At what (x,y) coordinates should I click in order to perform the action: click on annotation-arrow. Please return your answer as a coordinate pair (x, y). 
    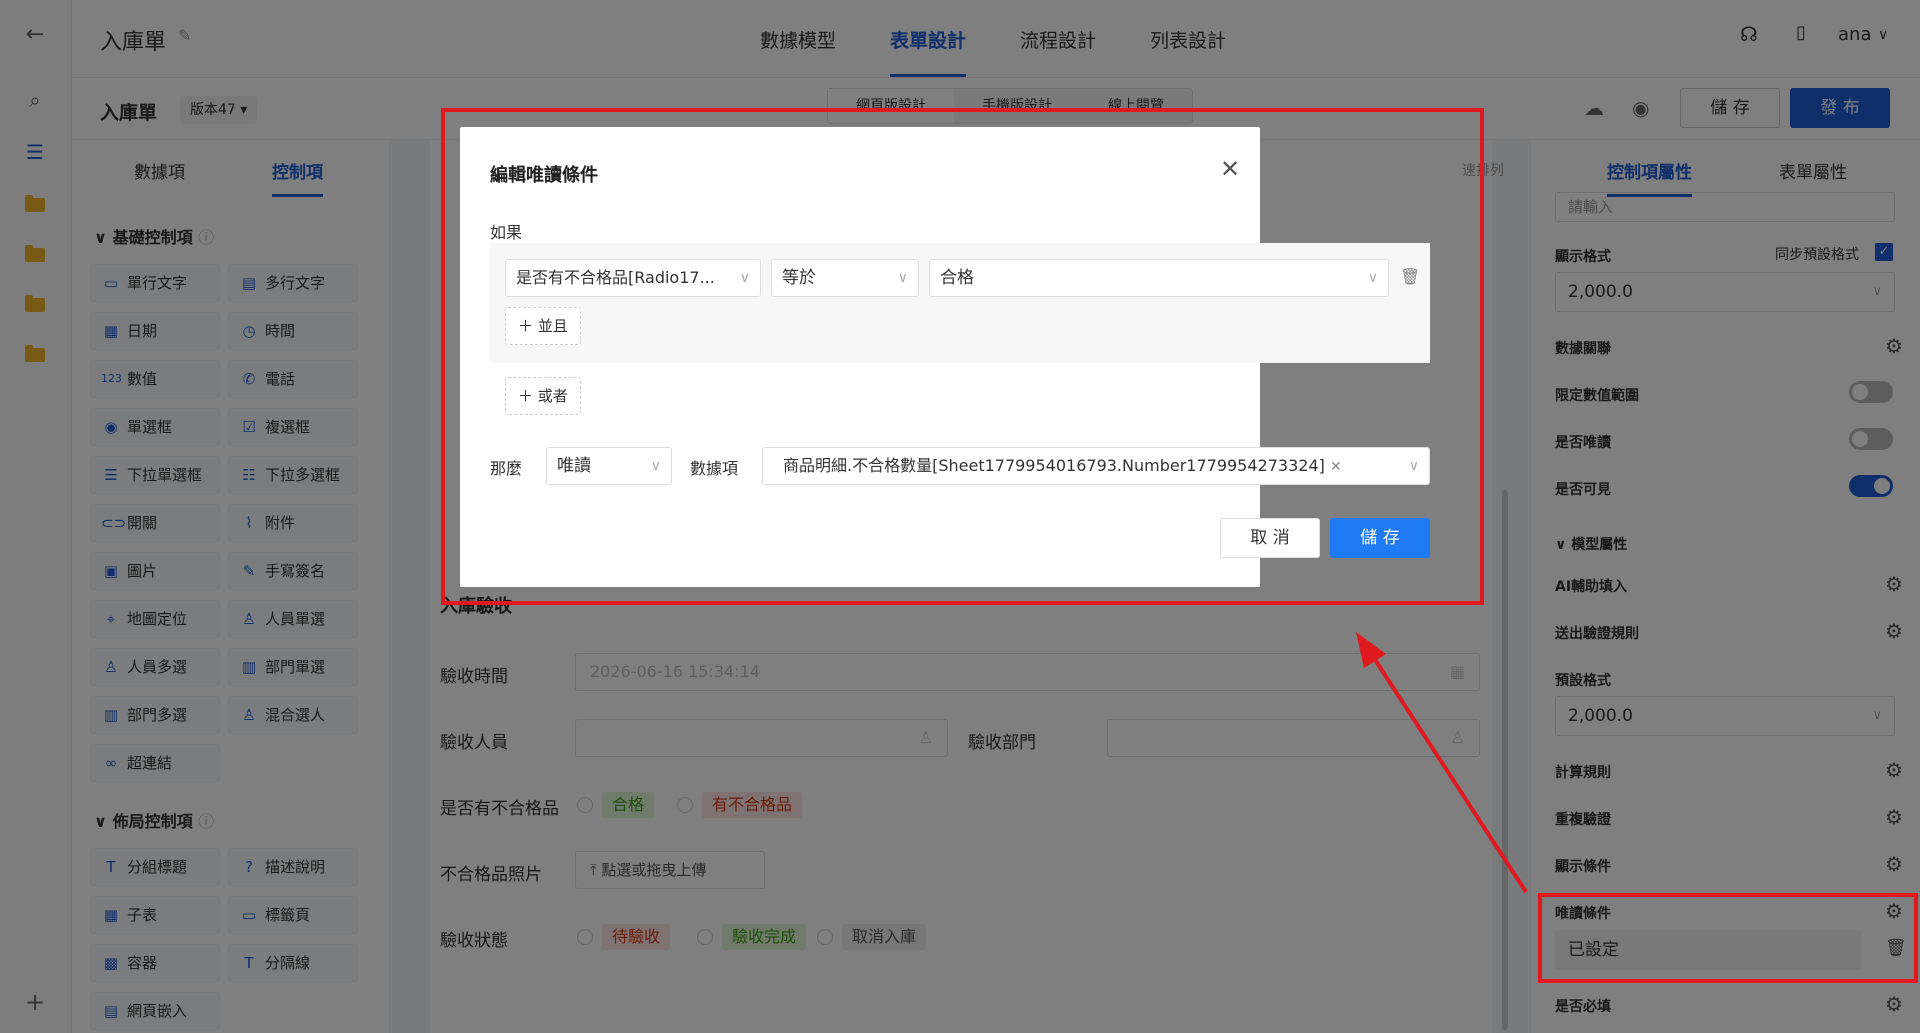
    Looking at the image, I should click on (1442, 763).